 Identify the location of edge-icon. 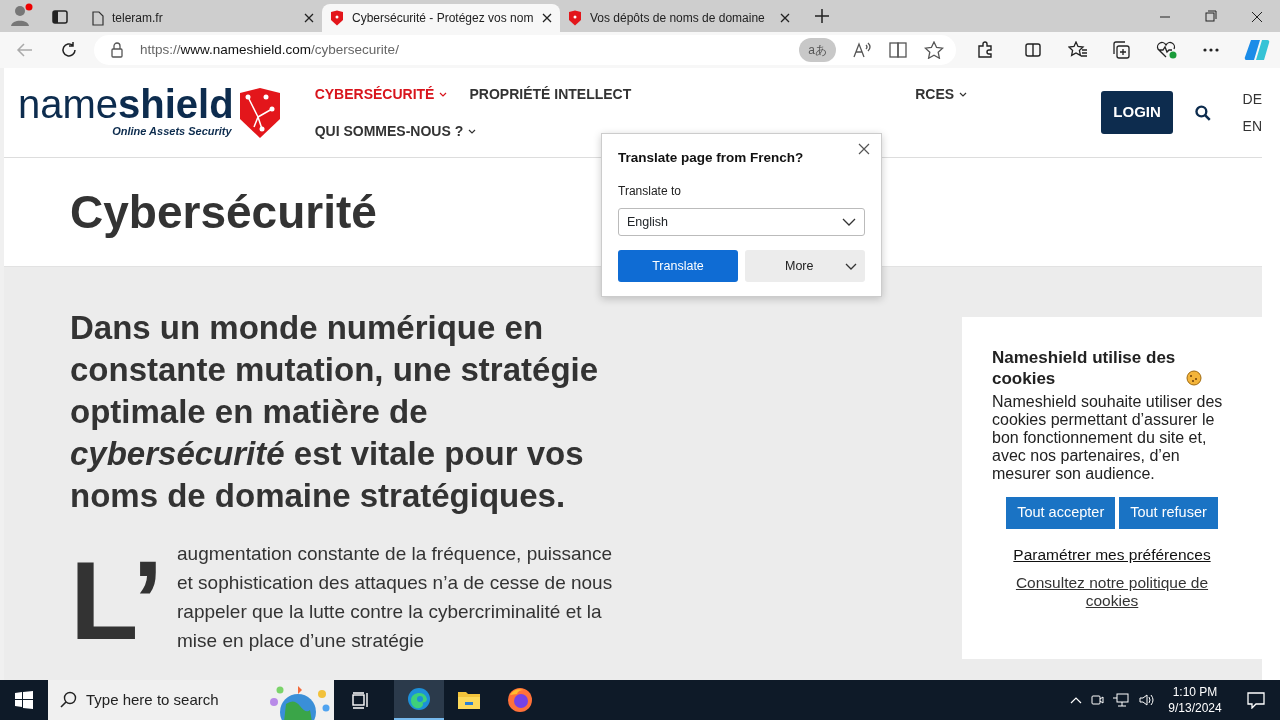
(419, 699).